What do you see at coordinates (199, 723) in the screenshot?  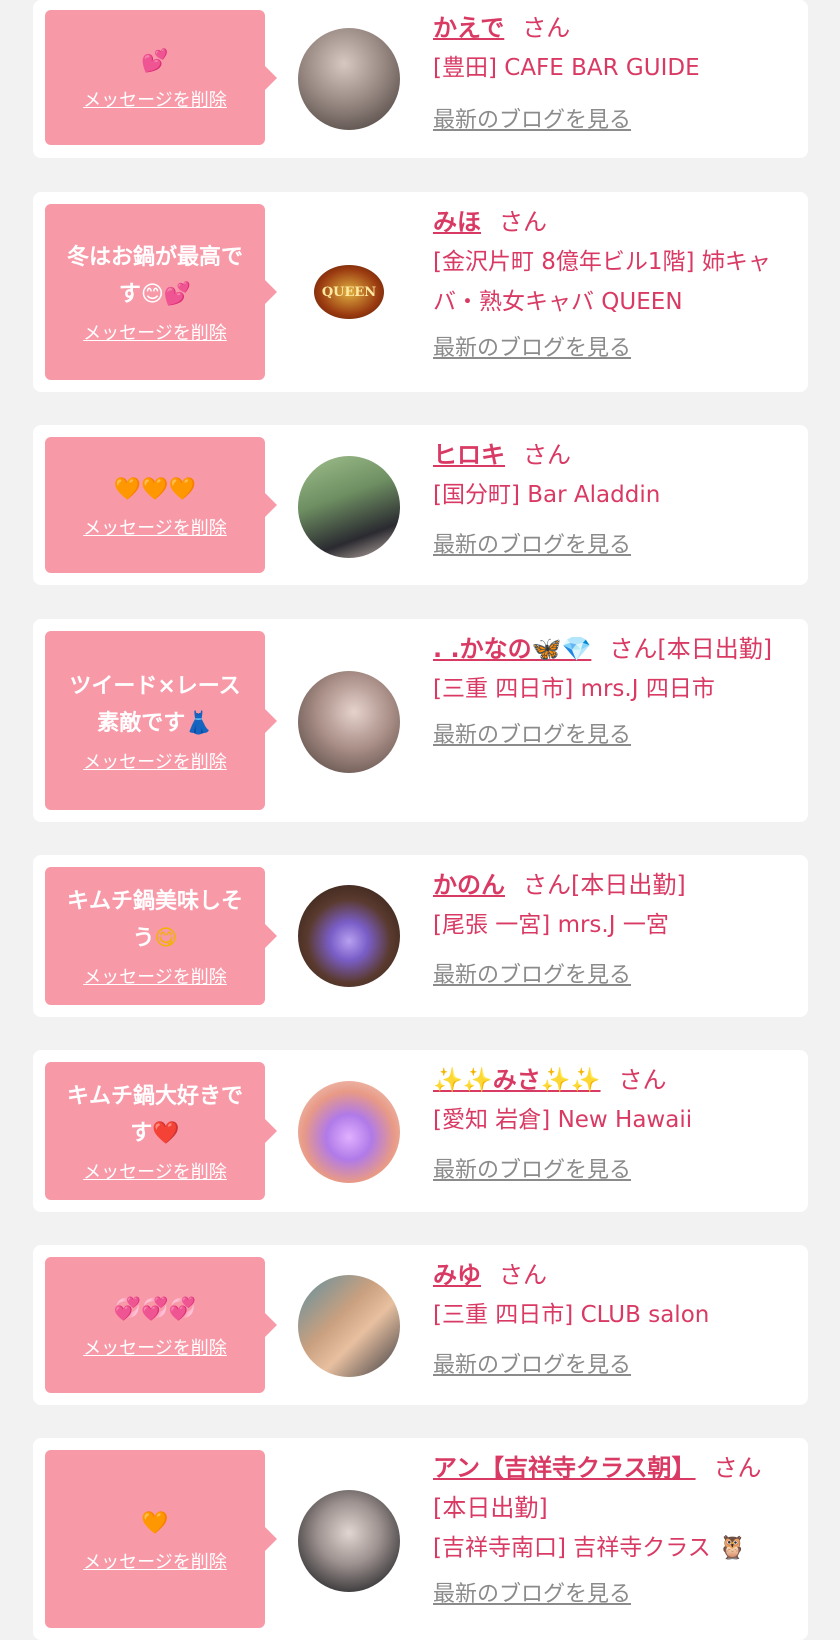 I see `dress-emoji-icon: 👗` at bounding box center [199, 723].